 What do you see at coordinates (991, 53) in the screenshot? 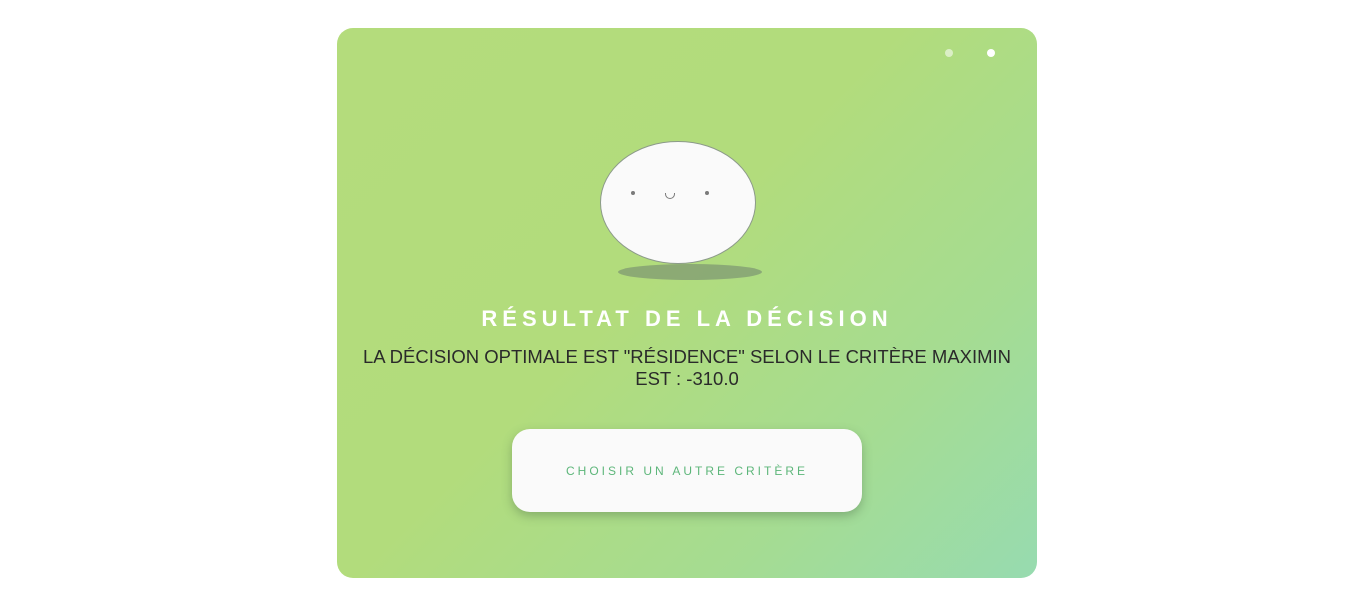
I see `pagination-dot-2-active` at bounding box center [991, 53].